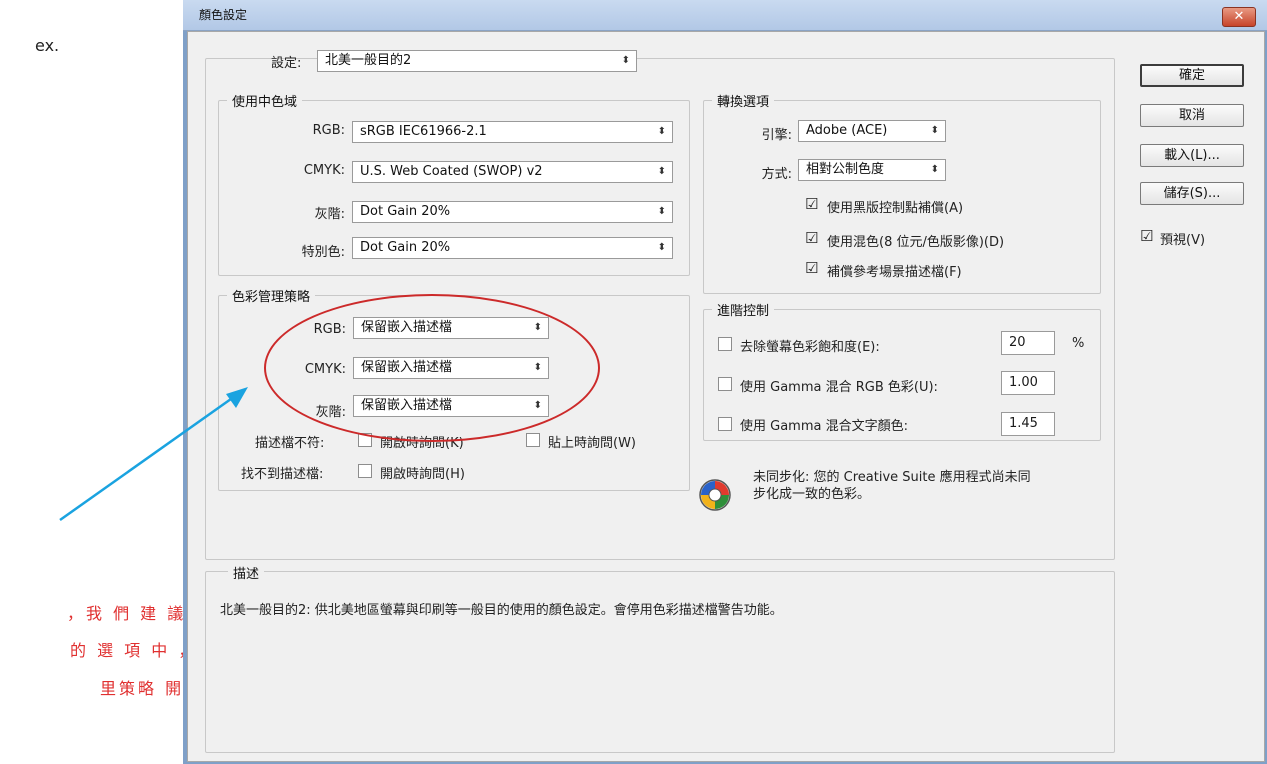 This screenshot has height=764, width=1267. I want to click on arrow-shaft, so click(149, 457).